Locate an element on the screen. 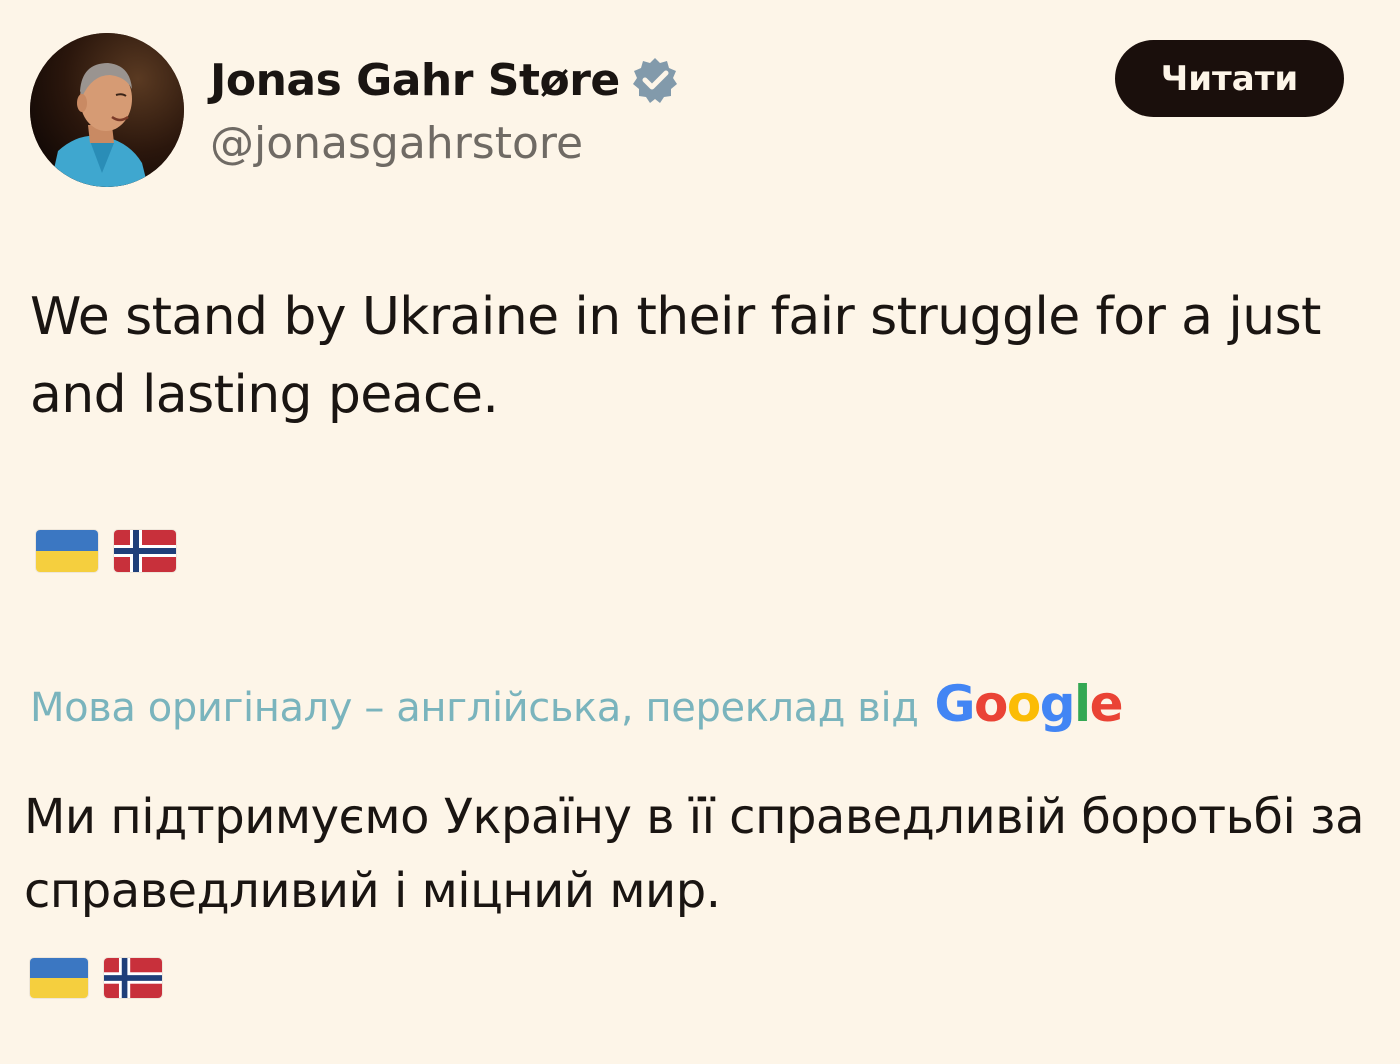 The image size is (1400, 1064). author-handle: @jonasgahrstore is located at coordinates (396, 143).